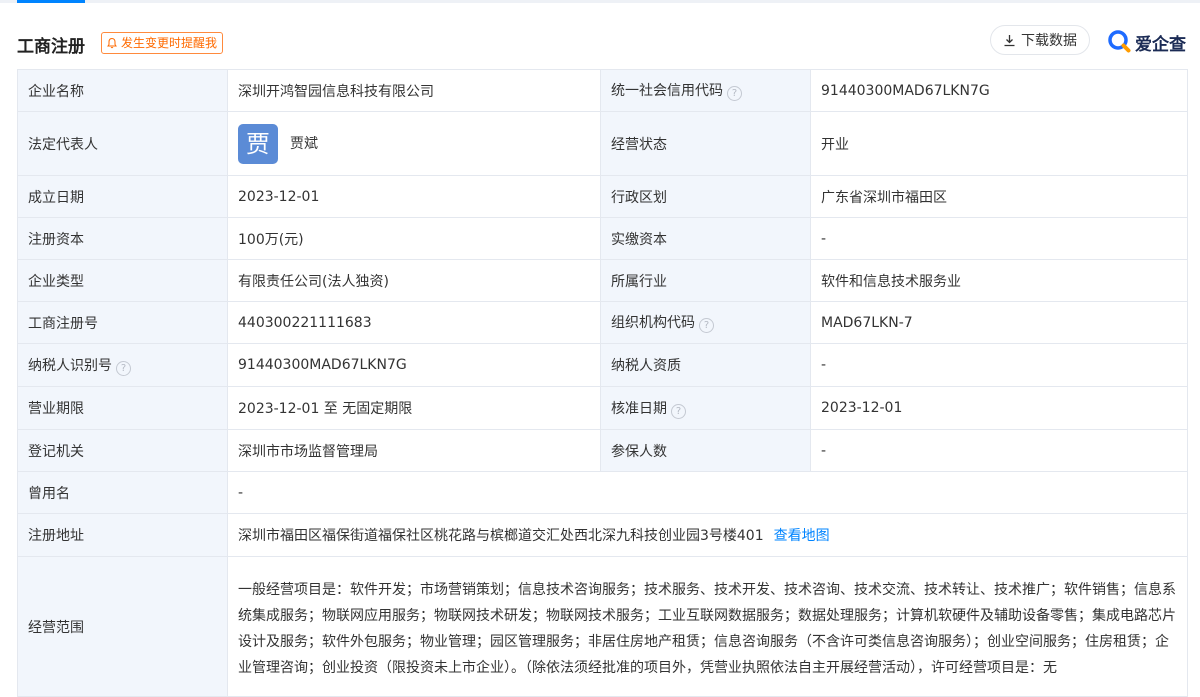 This screenshot has height=697, width=1200. What do you see at coordinates (999, 322) in the screenshot?
I see `org-code-value: MAD67LKN-7` at bounding box center [999, 322].